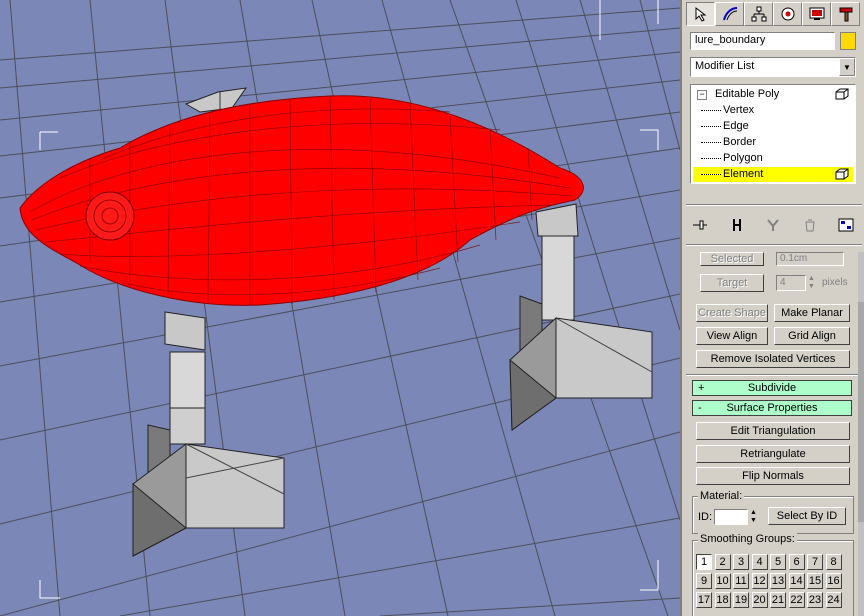 This screenshot has width=864, height=616. Describe the element at coordinates (773, 225) in the screenshot. I see `make-unique-icon` at that location.